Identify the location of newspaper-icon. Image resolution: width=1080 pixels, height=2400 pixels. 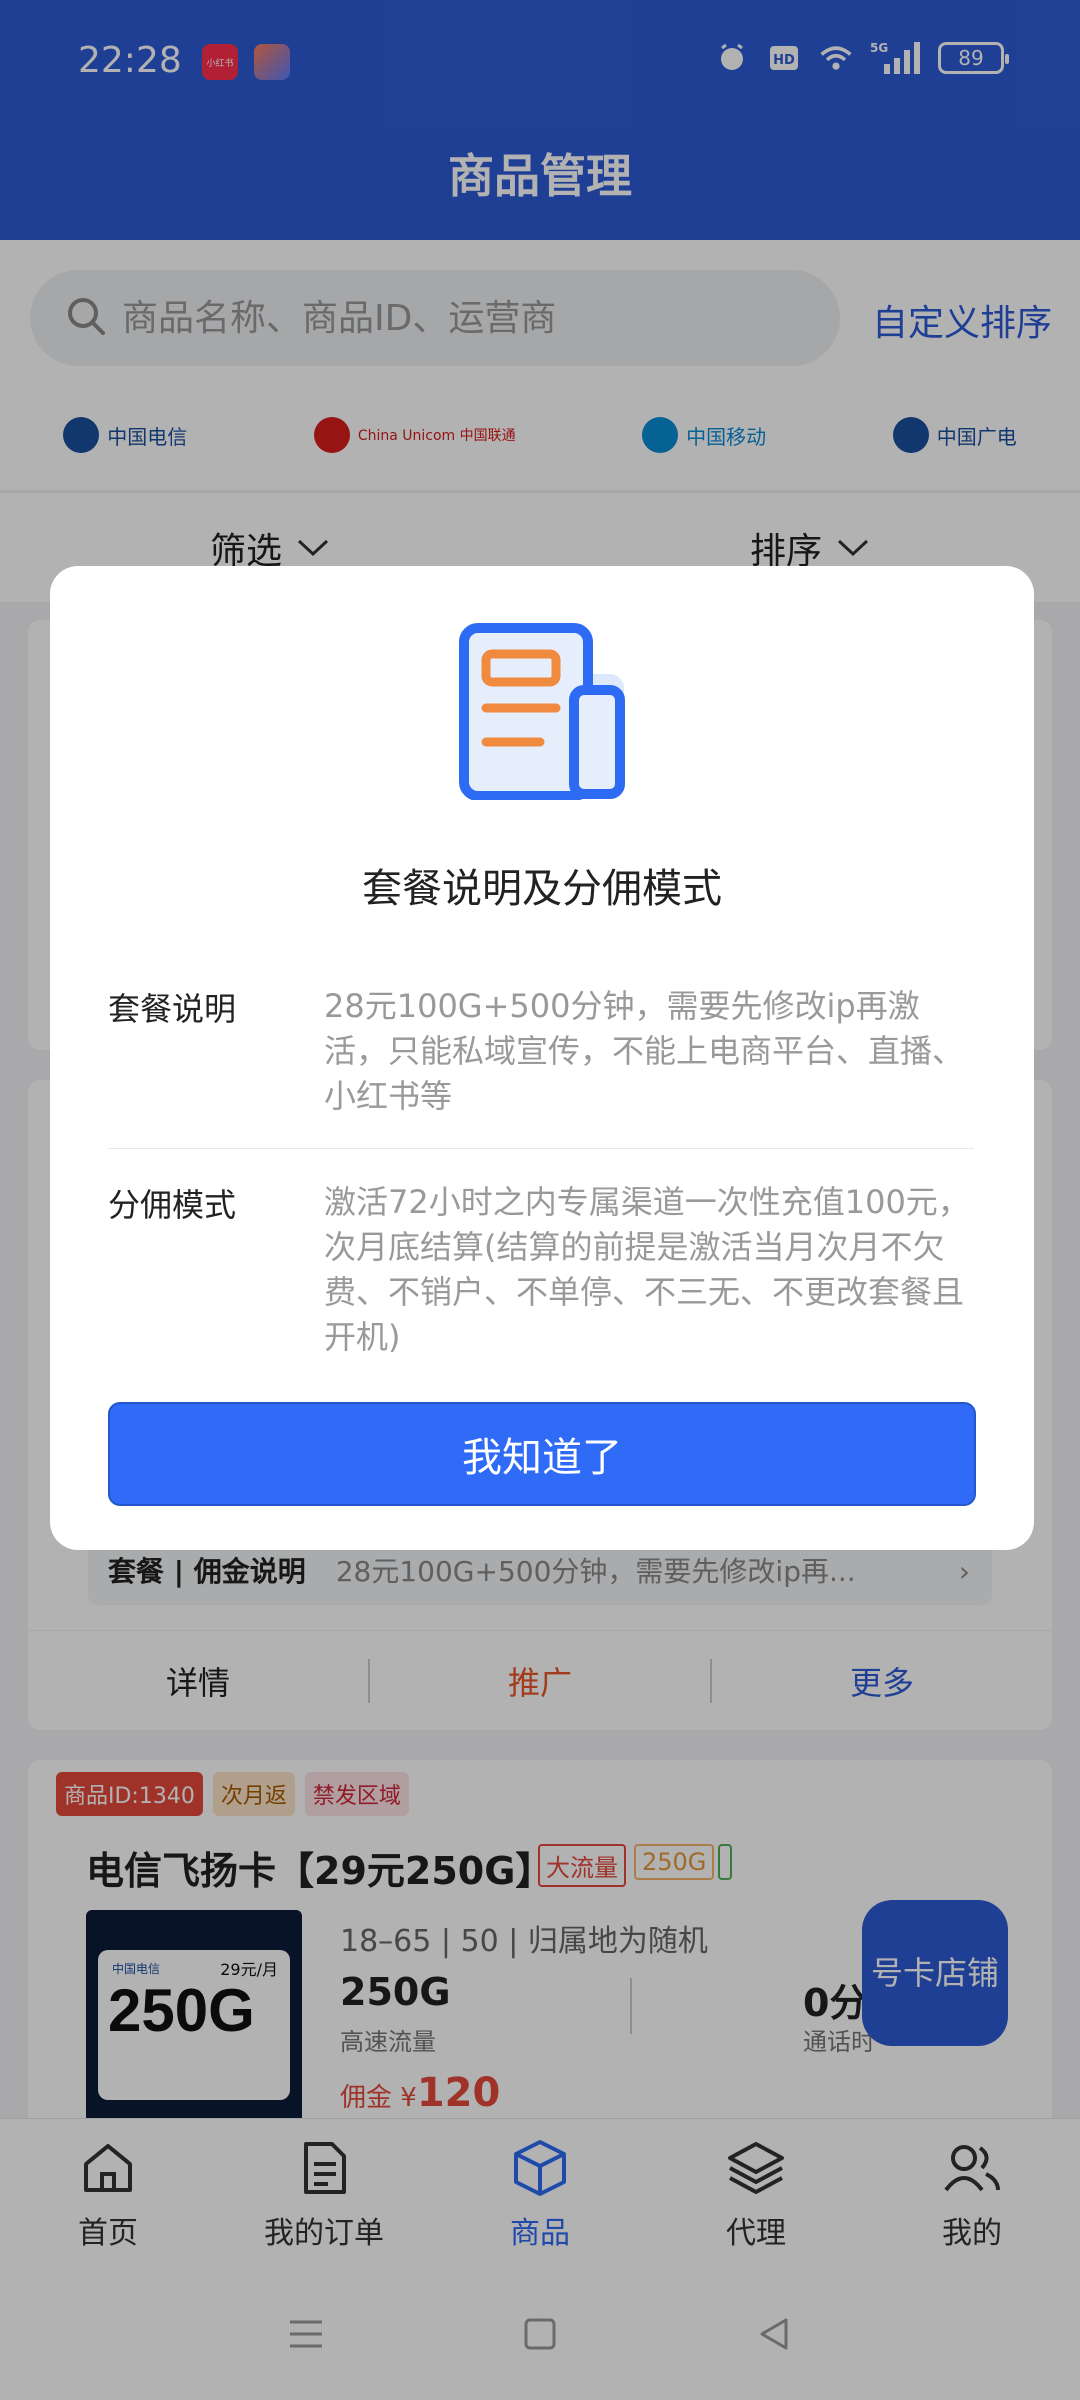
(542, 711).